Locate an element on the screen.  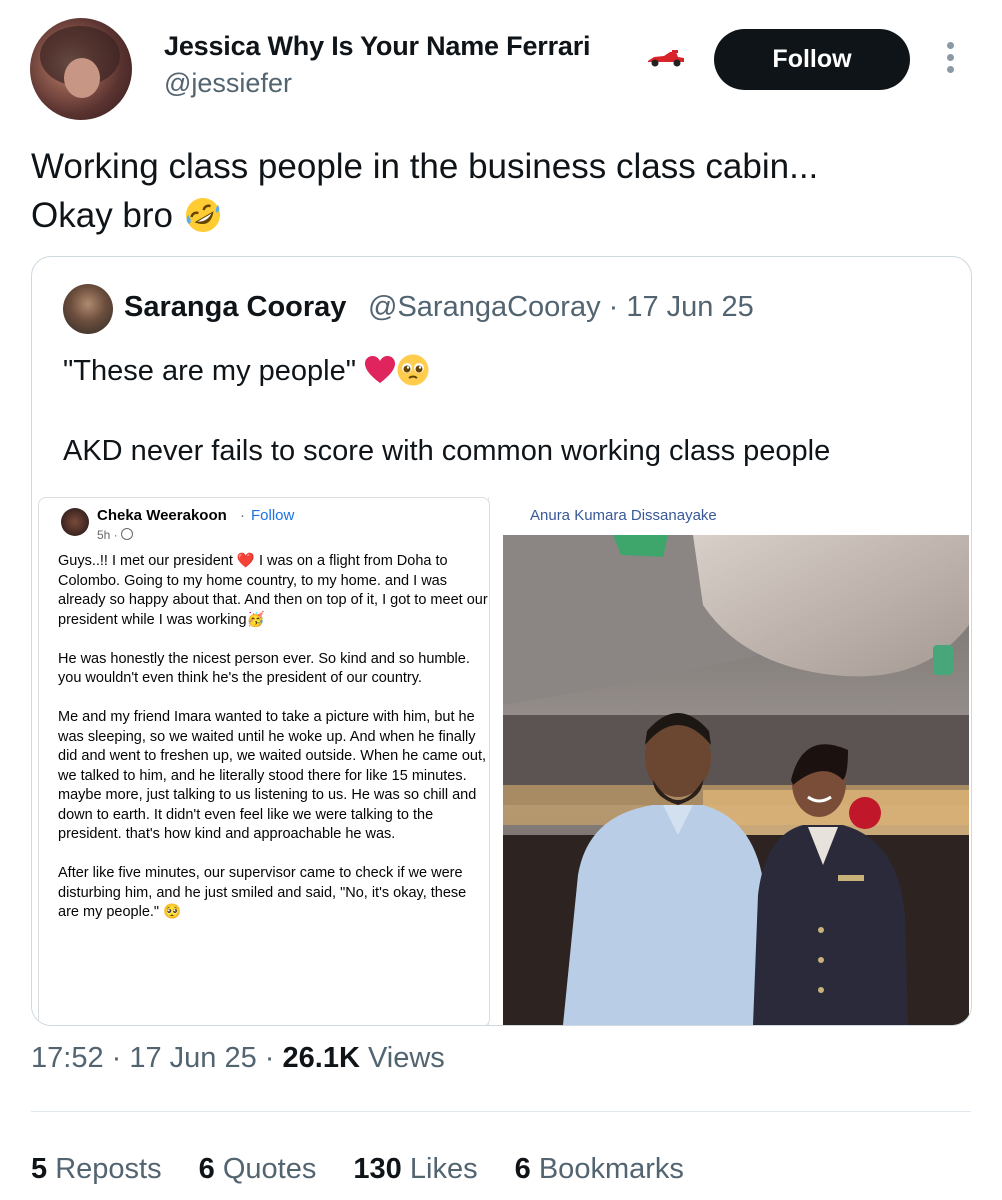
tweet-timestamp: 17:52 · 17 Jun 25 · is located at coordinates (152, 1058).